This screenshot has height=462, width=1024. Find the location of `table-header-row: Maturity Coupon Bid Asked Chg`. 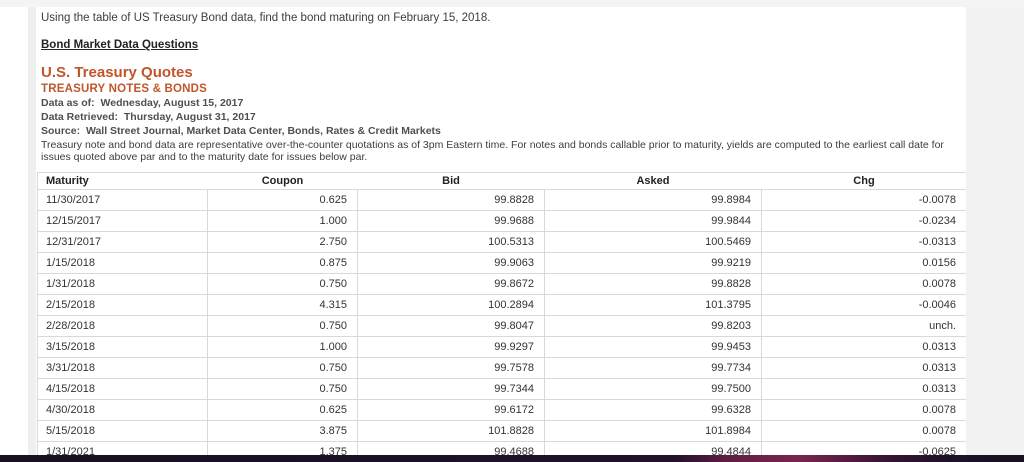

table-header-row: Maturity Coupon Bid Asked Chg is located at coordinates (501, 181).